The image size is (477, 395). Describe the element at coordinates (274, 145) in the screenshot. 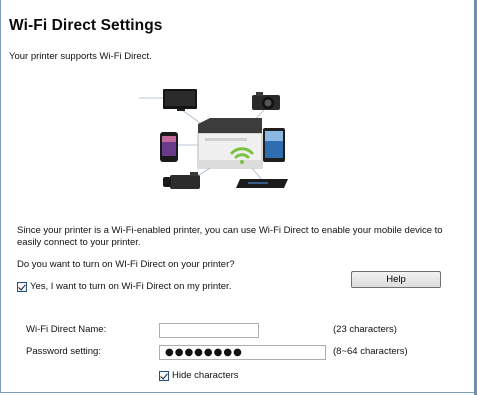

I see `tablet-icon` at that location.